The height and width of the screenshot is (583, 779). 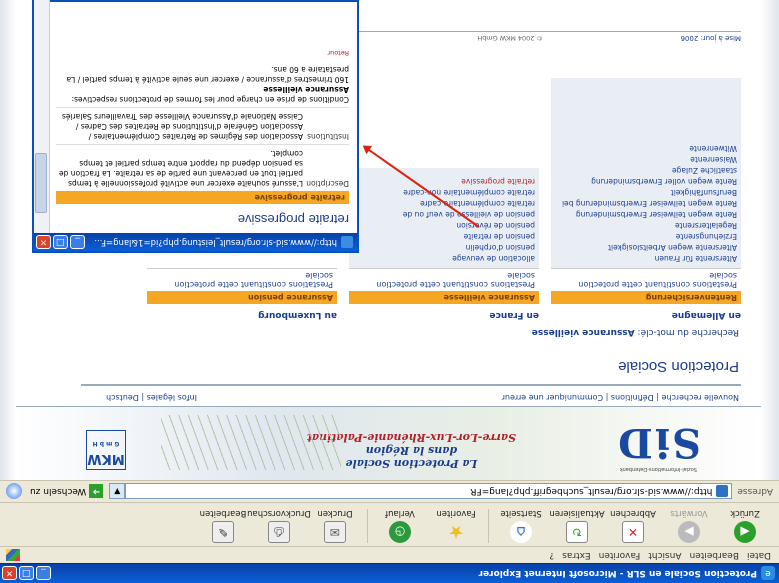 I want to click on logo-text: SiD, so click(x=658, y=443).